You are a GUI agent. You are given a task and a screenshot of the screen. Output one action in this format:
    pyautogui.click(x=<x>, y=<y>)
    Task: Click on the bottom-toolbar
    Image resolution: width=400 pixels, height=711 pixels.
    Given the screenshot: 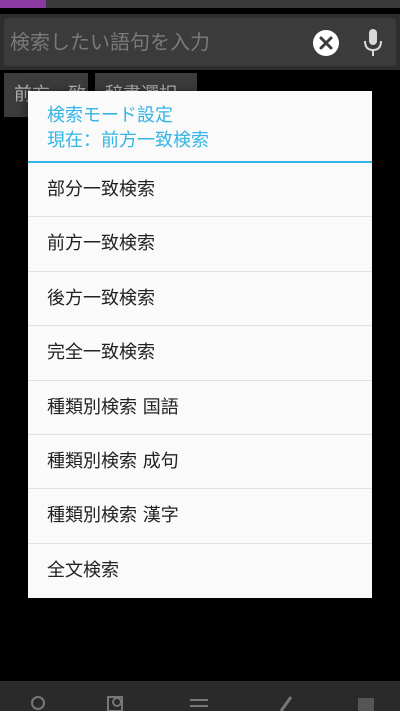 What is the action you would take?
    pyautogui.click(x=200, y=696)
    